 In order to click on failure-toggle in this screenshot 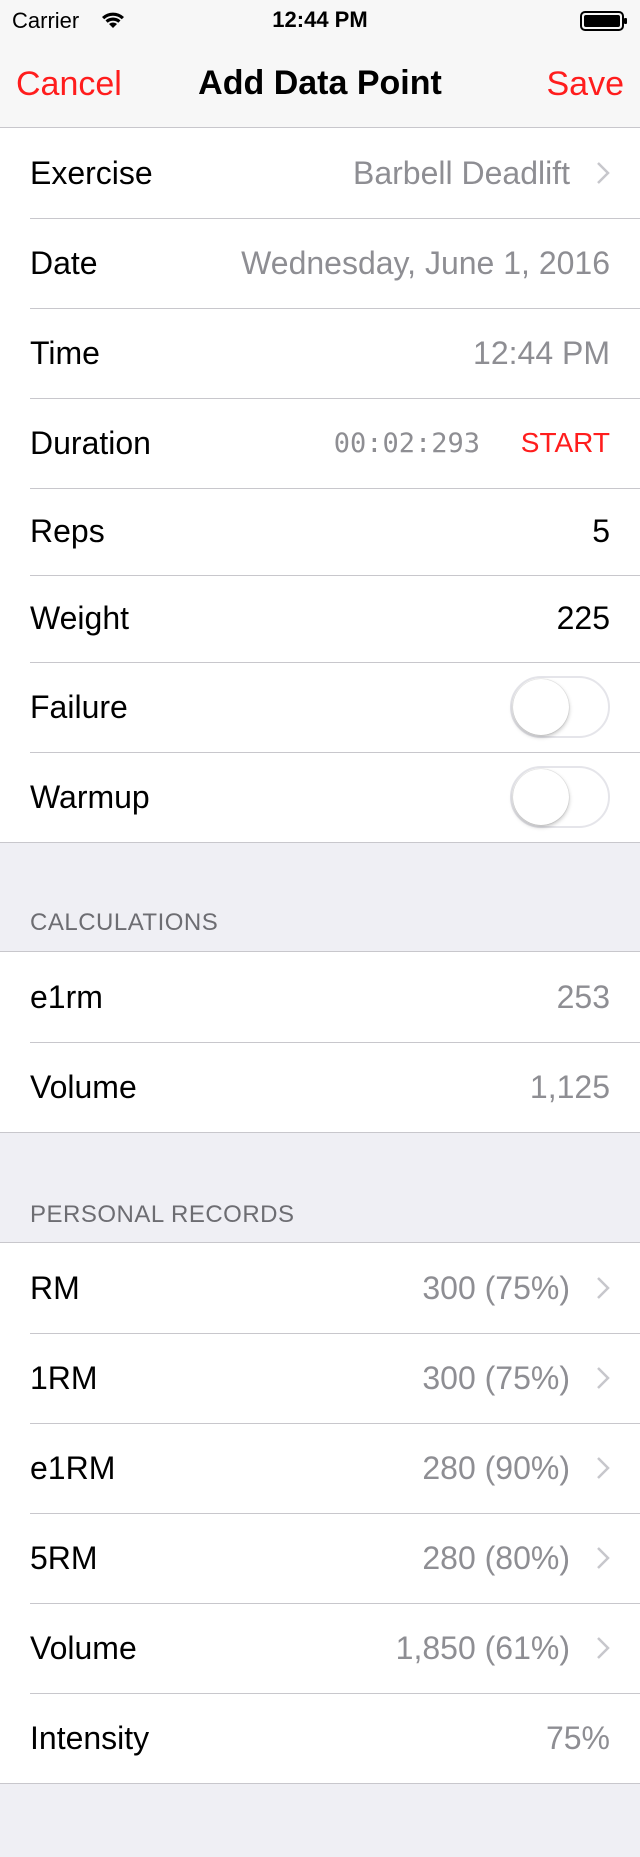, I will do `click(560, 707)`.